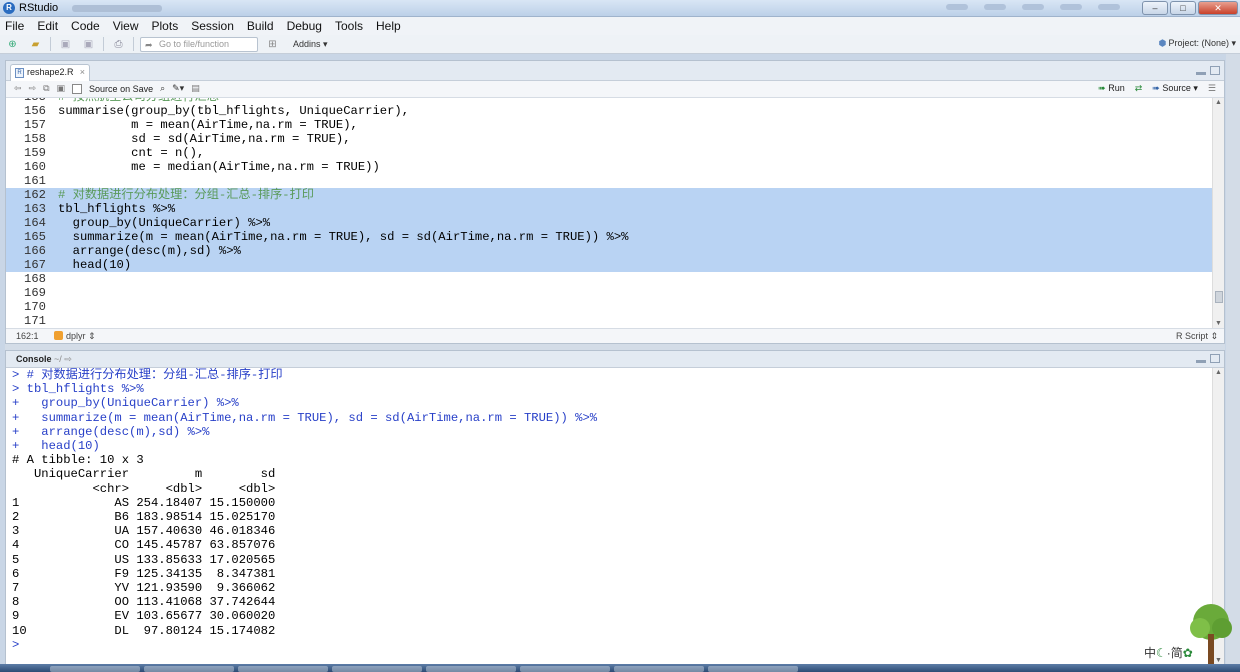  Describe the element at coordinates (1156, 88) in the screenshot. I see `source-icon: ➠` at that location.